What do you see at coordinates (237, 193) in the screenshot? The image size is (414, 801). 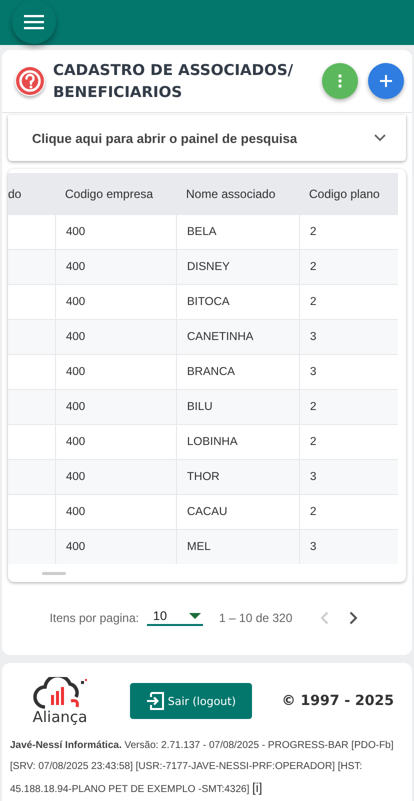 I see `column-header: Nome associado` at bounding box center [237, 193].